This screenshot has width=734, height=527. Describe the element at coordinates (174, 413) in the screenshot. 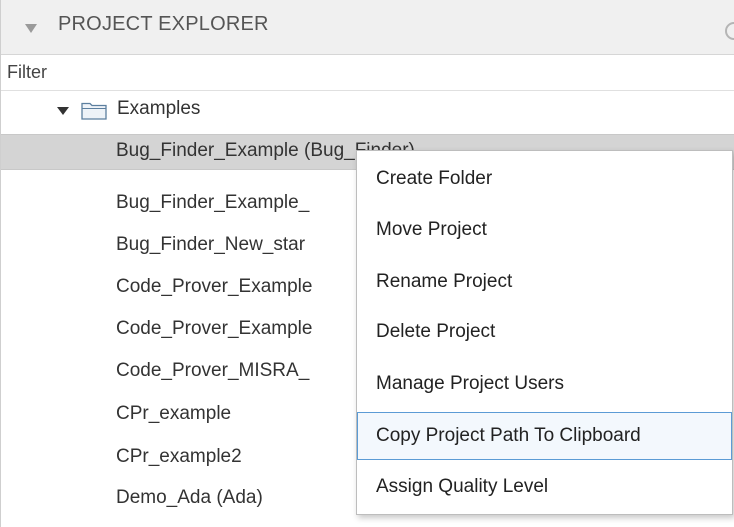

I see `project-label: CPr_example` at that location.